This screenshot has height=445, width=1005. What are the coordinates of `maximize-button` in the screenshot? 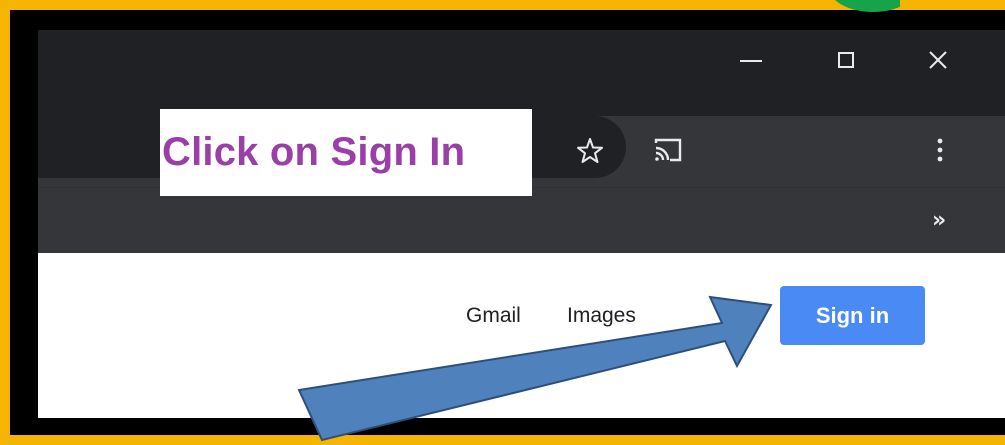 It's located at (846, 60).